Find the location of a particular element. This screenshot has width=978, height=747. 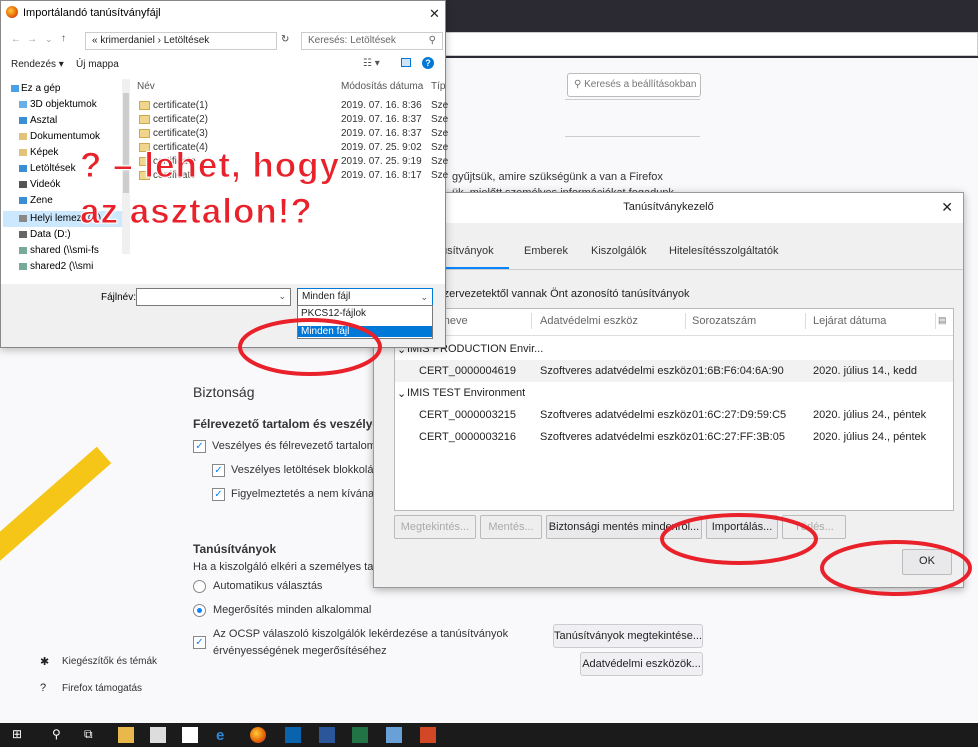

task-view-icon: ⧉ is located at coordinates (92, 735).